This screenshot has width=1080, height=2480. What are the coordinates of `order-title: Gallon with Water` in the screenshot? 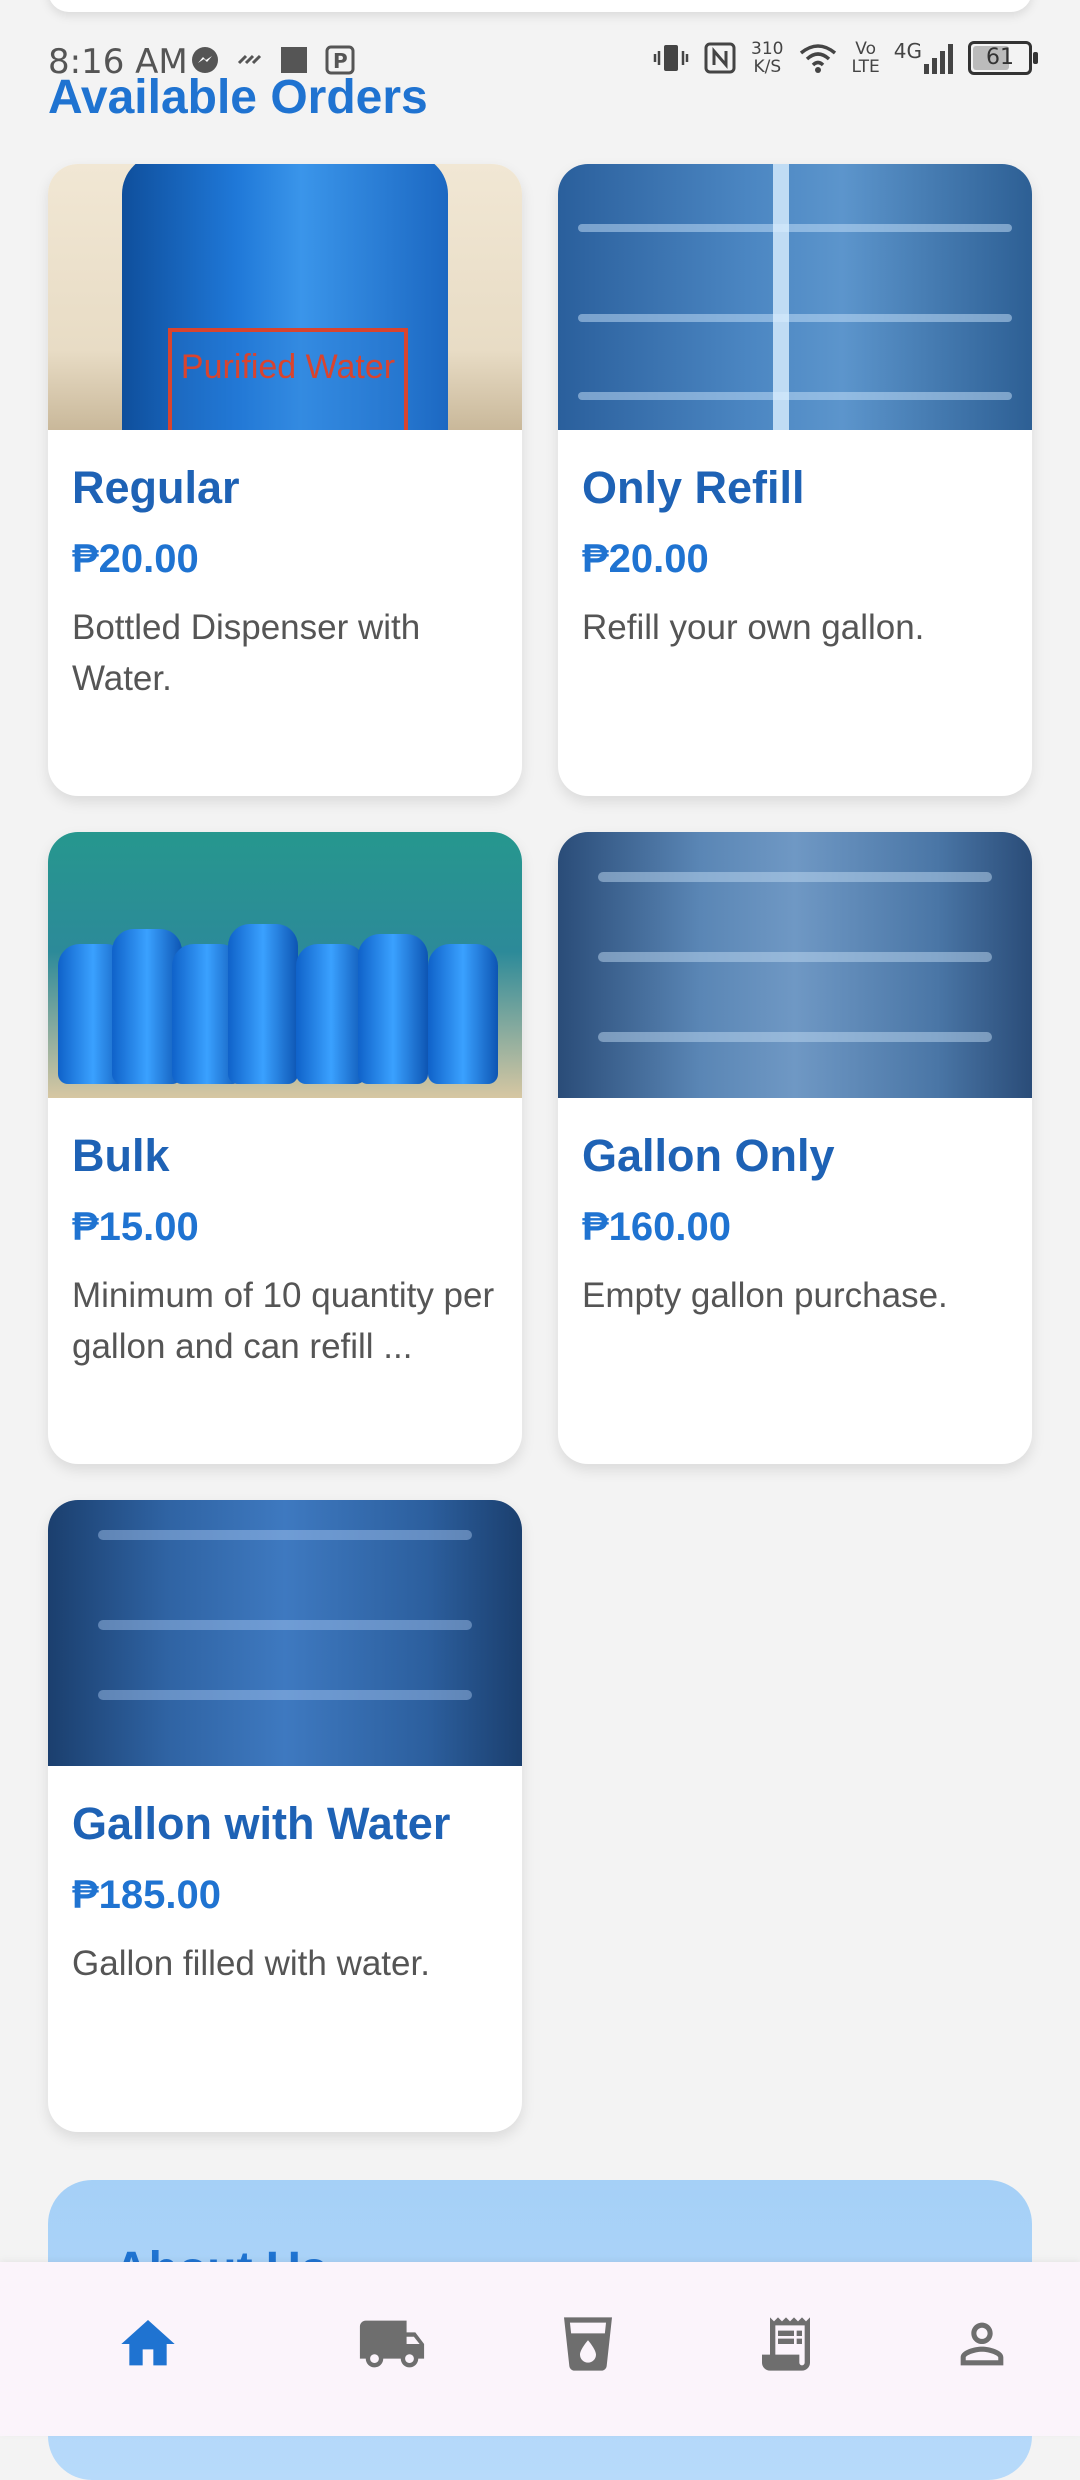 It's located at (261, 1823).